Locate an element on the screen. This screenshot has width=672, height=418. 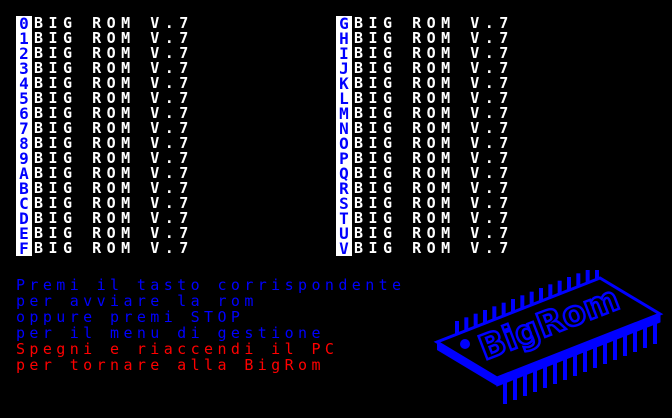
instruction-line: per il menu di gestione is located at coordinates (170, 333).